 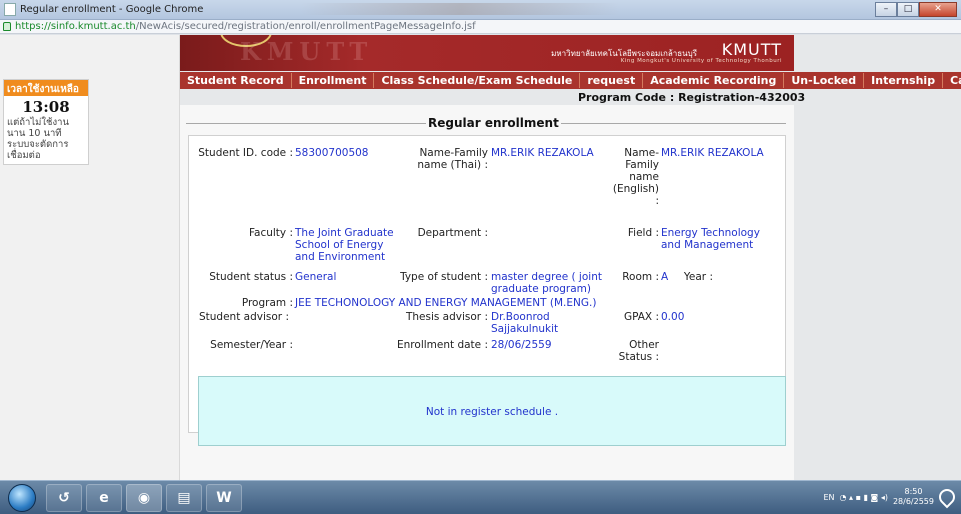 I want to click on lock-icon, so click(x=7, y=26).